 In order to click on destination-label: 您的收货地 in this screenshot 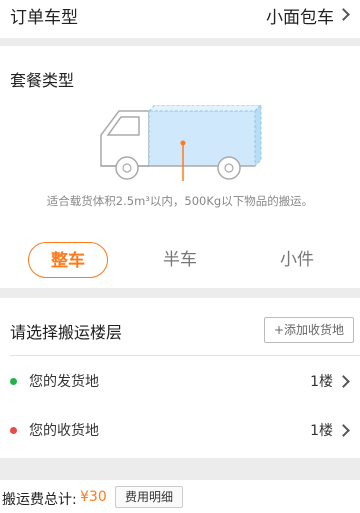, I will do `click(64, 431)`.